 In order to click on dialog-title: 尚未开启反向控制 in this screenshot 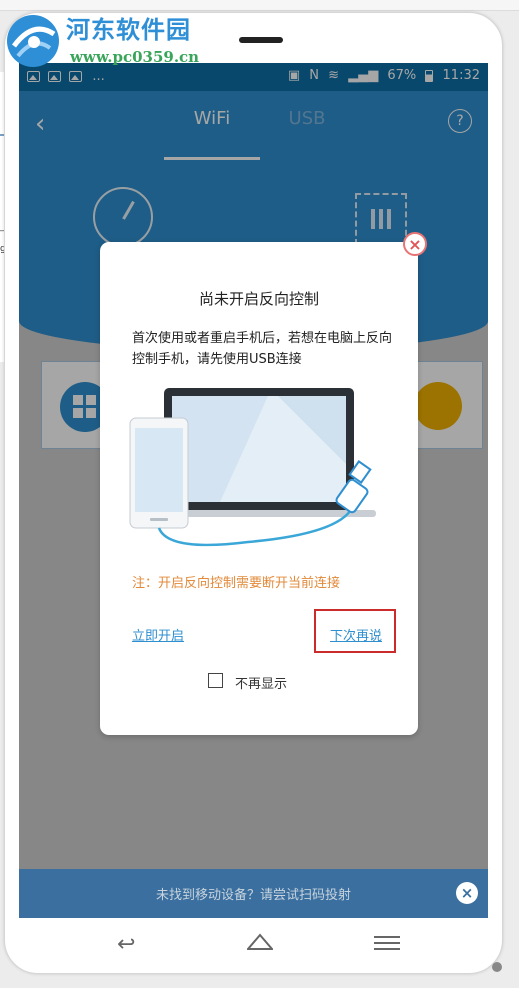, I will do `click(258, 299)`.